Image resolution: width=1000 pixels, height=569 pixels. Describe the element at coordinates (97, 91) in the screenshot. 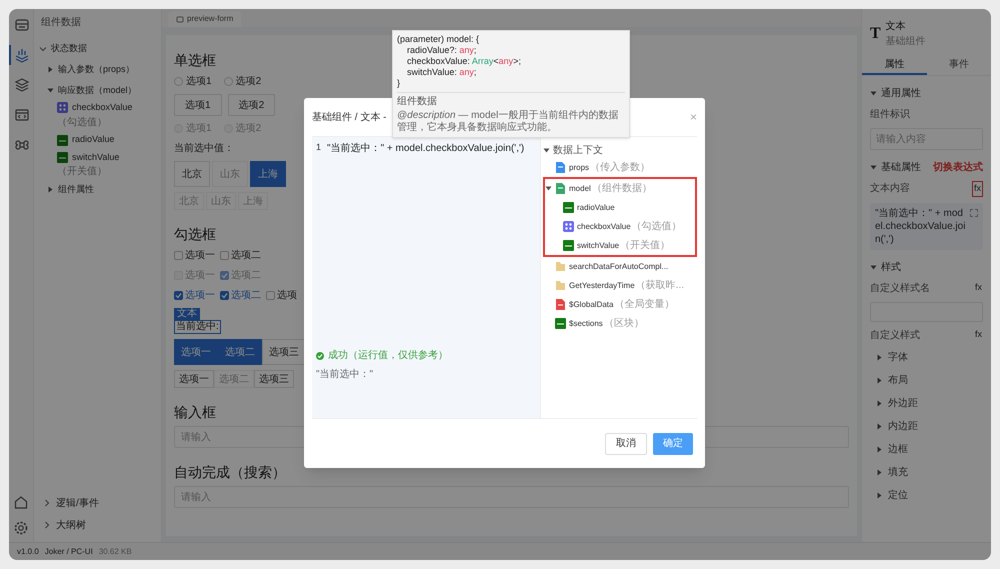

I see `tree-item: 响应数据（model）` at that location.